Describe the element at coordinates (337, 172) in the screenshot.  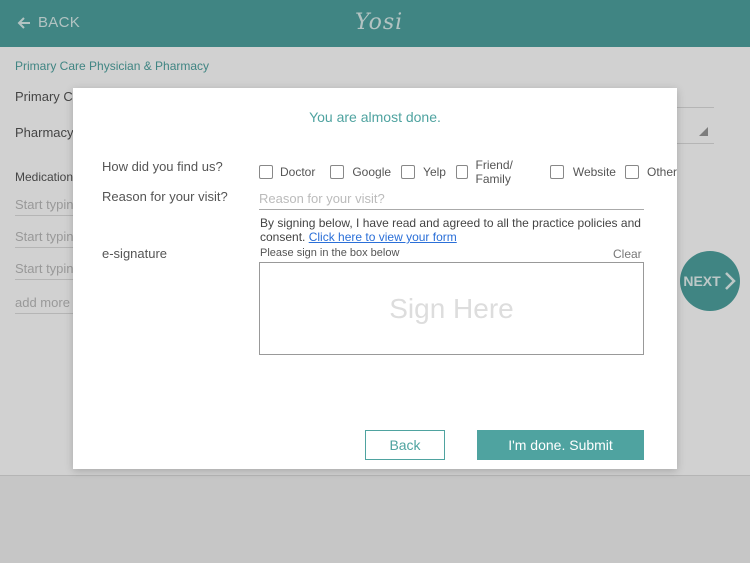
I see `checkbox-google` at that location.